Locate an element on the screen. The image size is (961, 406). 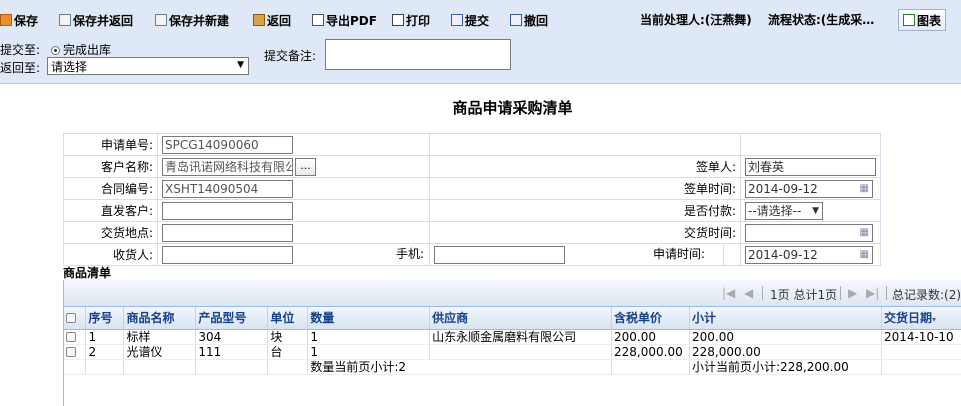
apply-time-field: 2014-09-12 is located at coordinates (809, 254).